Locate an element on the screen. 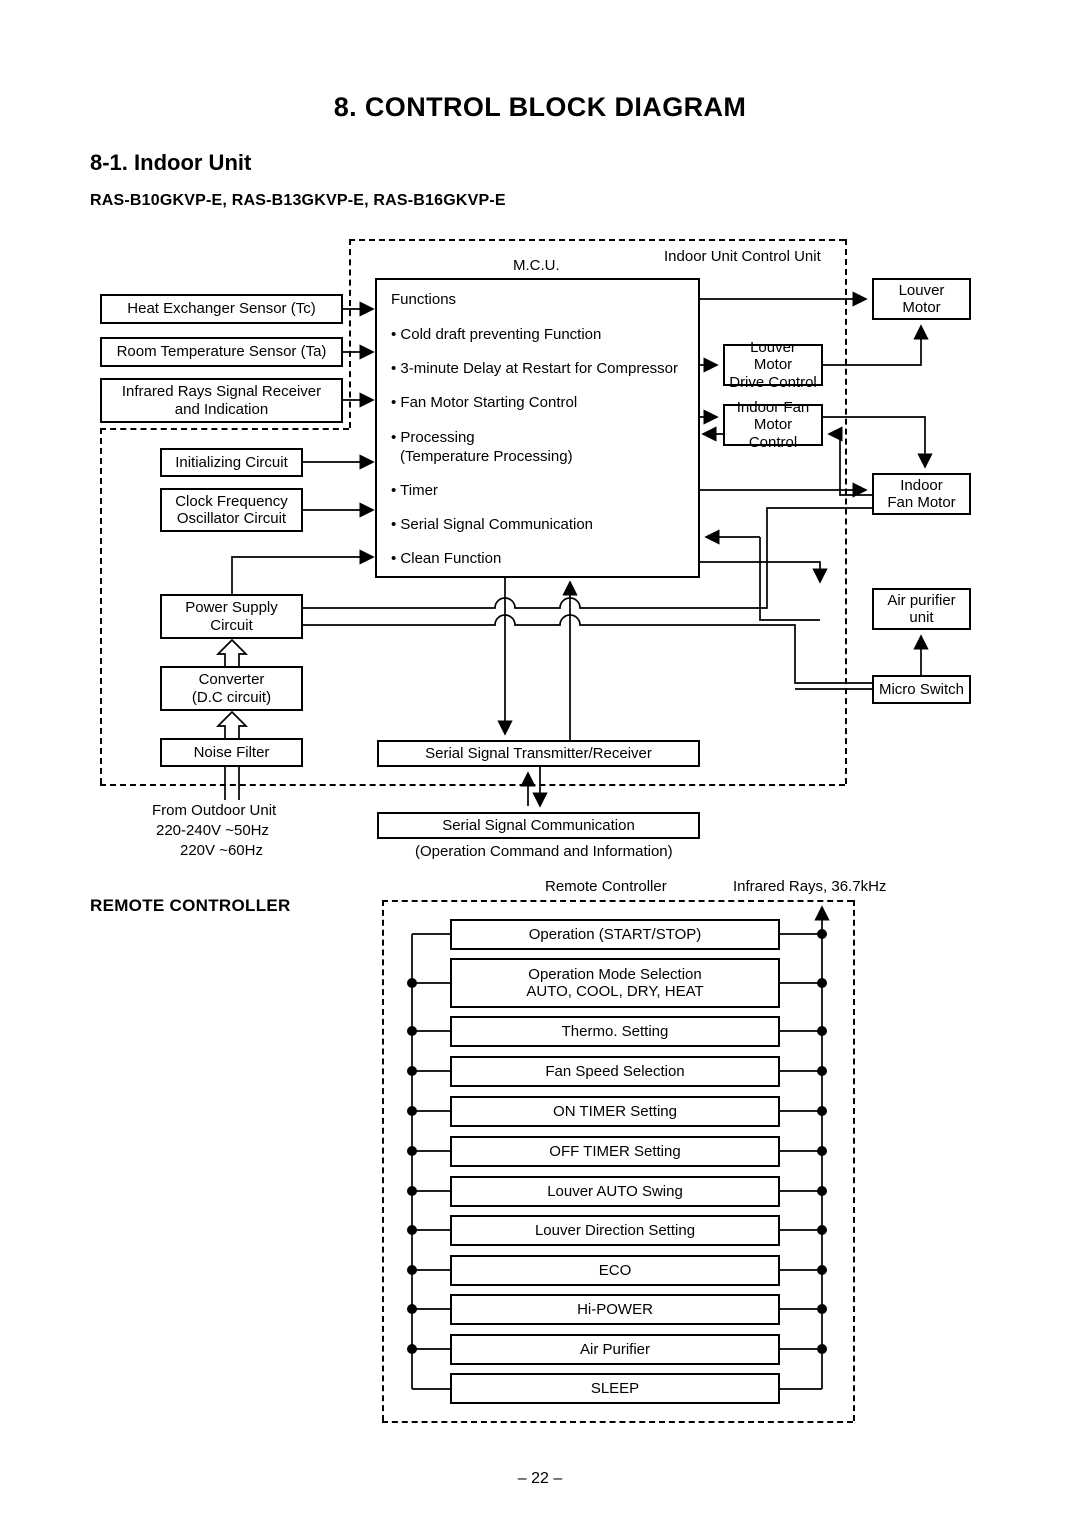  enclosure-mid-step is located at coordinates (224, 429).